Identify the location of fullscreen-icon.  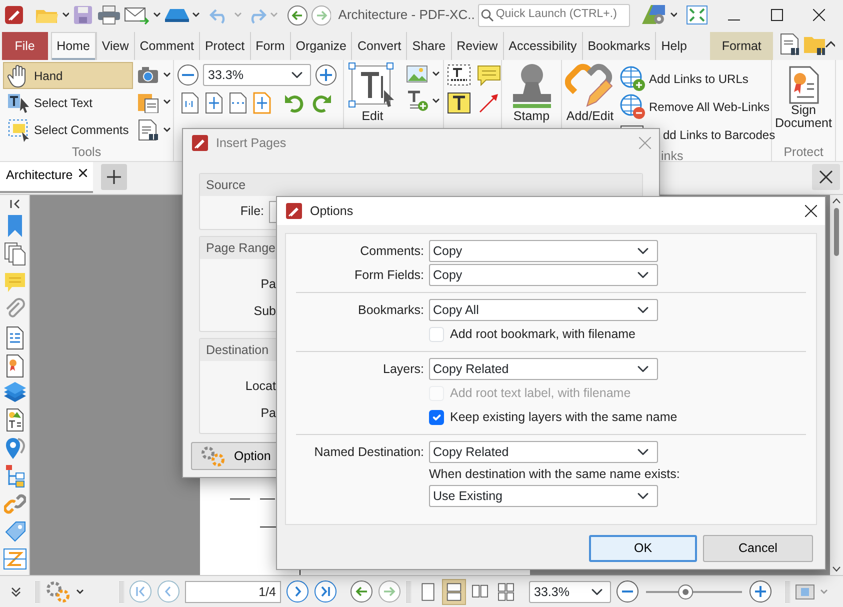
(697, 15).